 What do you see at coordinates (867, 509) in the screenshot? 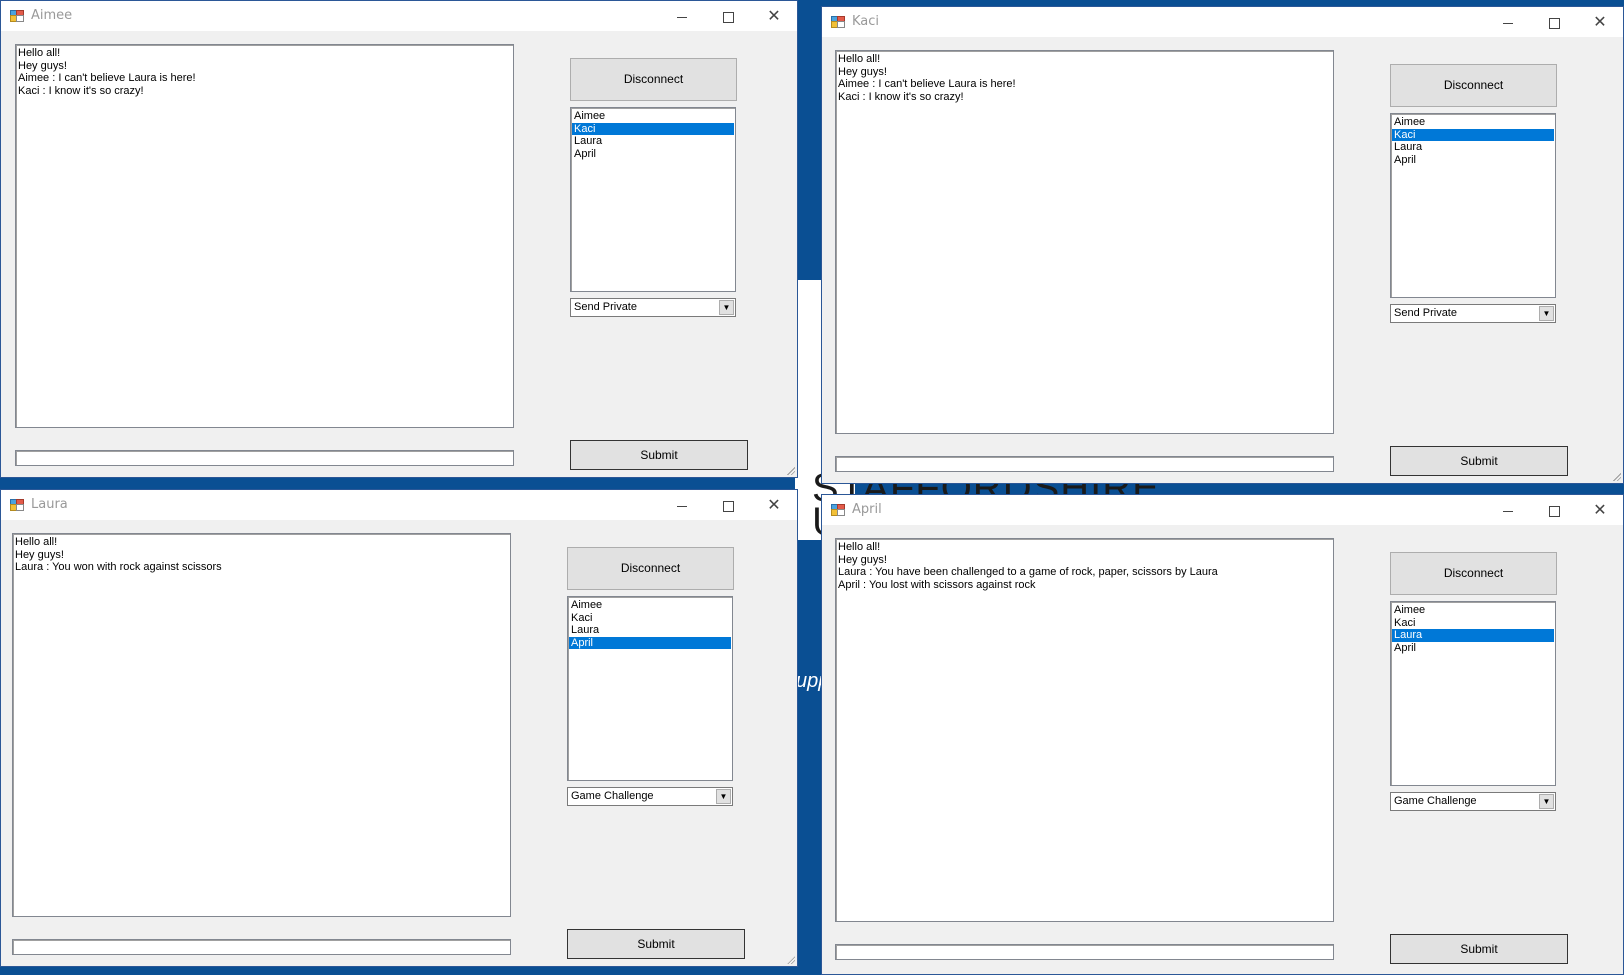
I see `window-title: April` at bounding box center [867, 509].